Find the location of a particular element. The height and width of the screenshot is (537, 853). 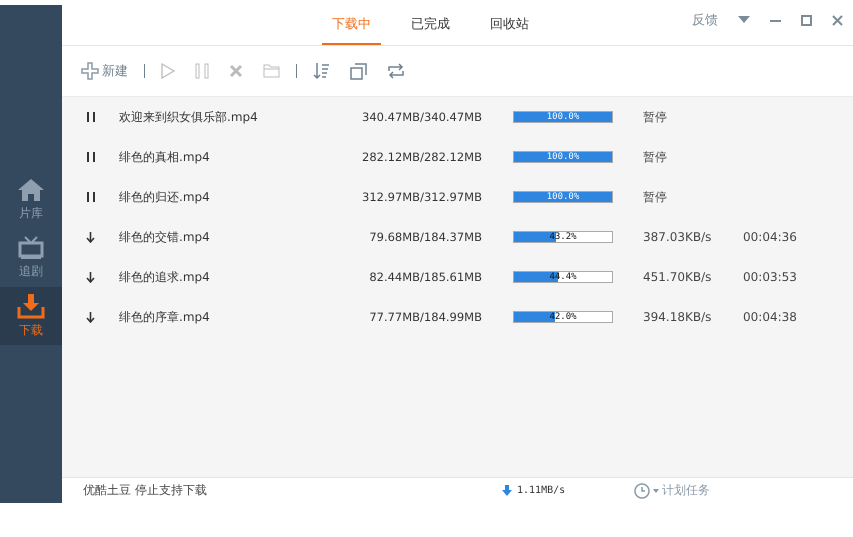

maximize-icon is located at coordinates (806, 20).